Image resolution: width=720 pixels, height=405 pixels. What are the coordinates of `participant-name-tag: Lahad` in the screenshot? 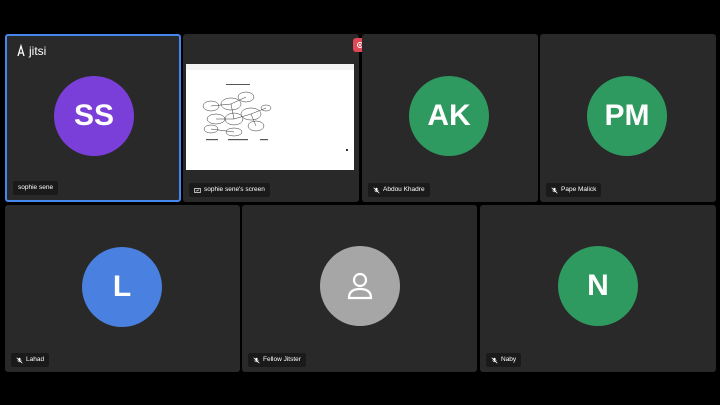 It's located at (30, 360).